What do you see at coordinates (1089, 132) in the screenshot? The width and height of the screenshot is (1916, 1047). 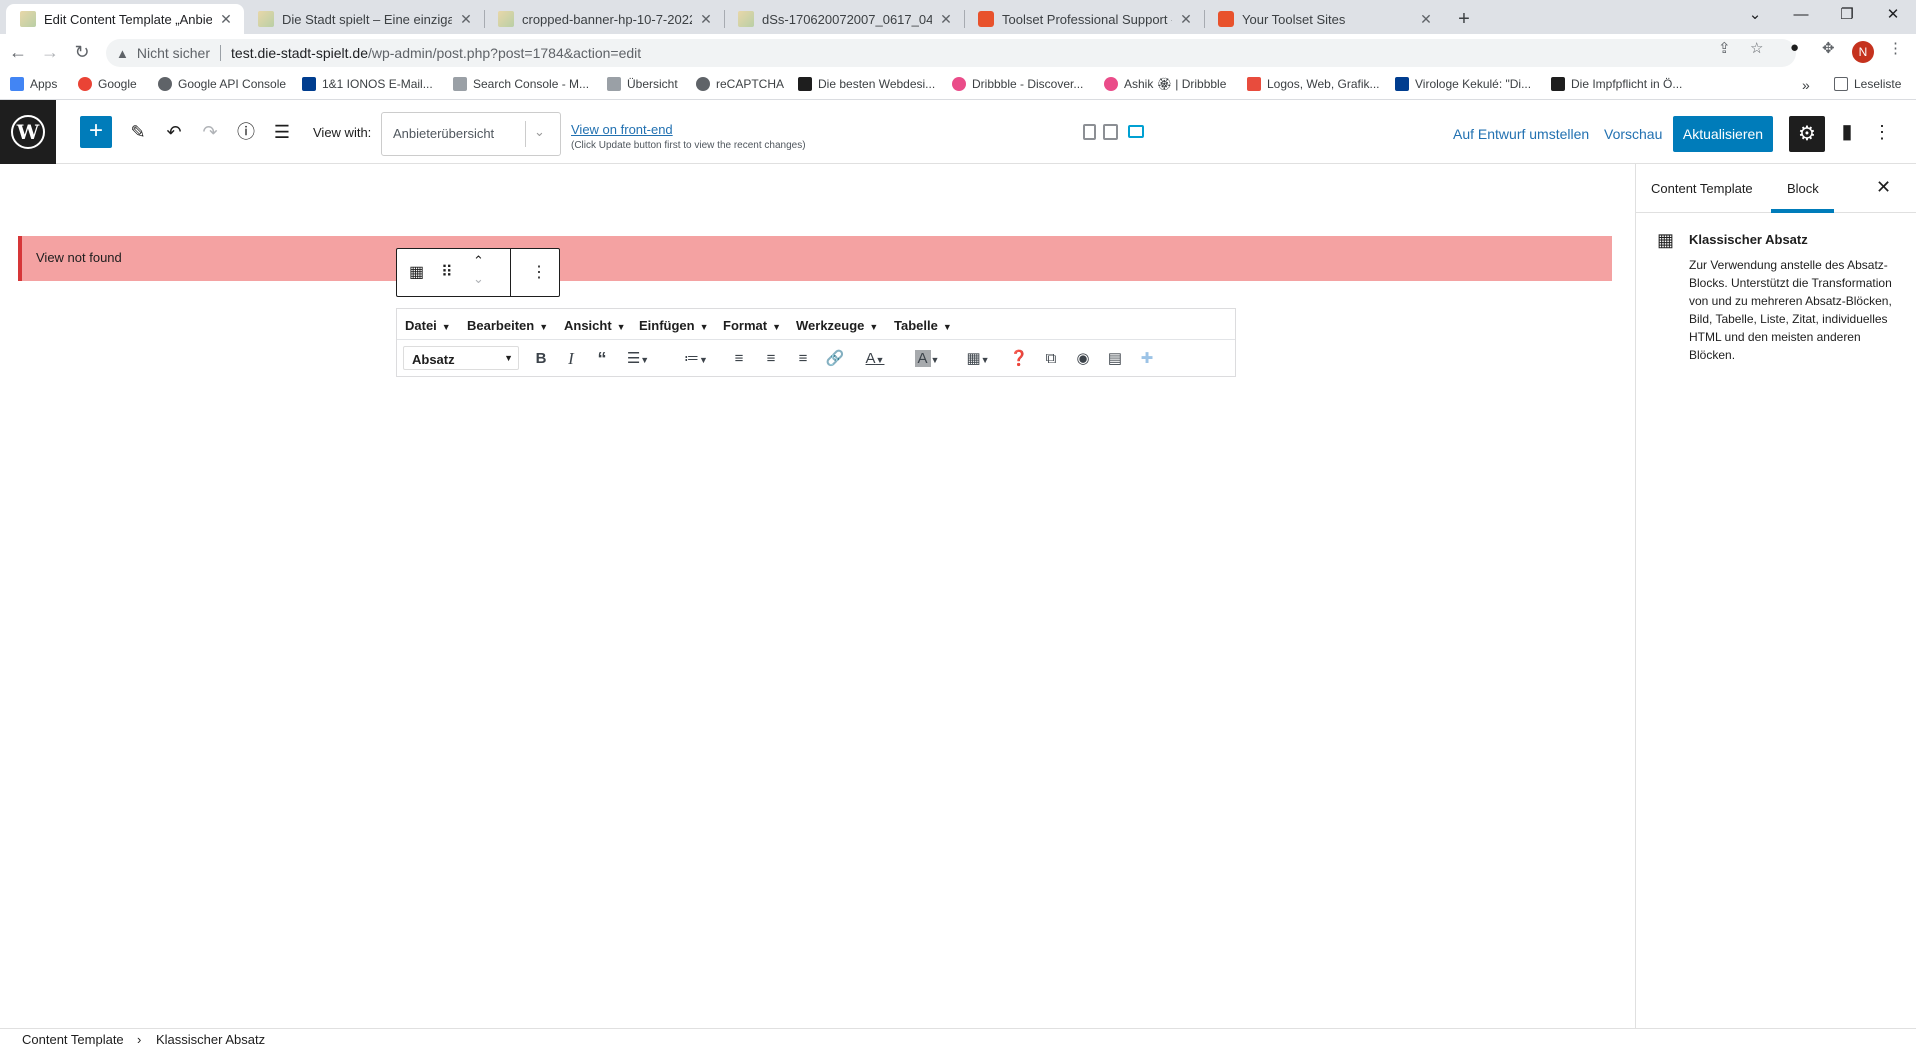 I see `mobile-preview-icon` at bounding box center [1089, 132].